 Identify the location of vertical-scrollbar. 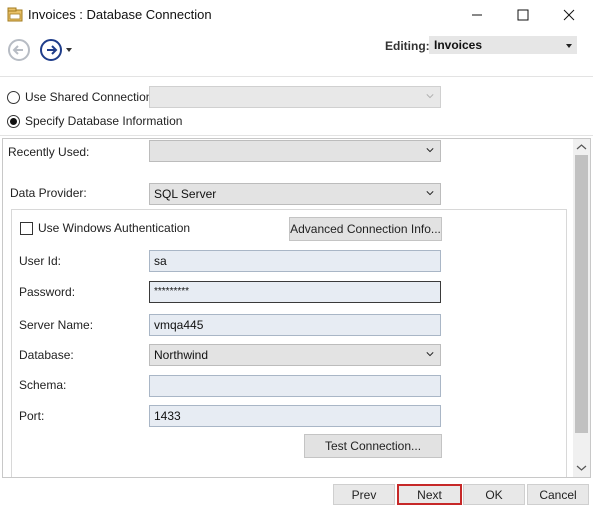
(581, 308).